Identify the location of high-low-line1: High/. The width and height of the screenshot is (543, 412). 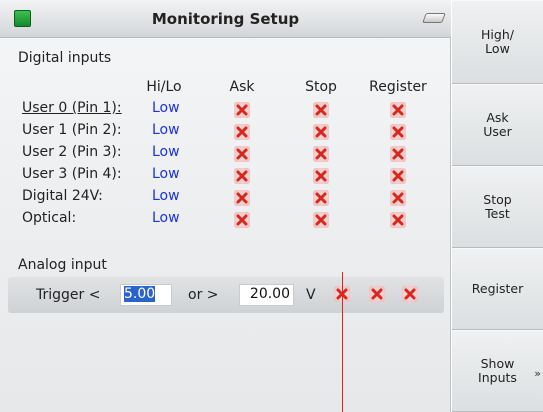
(497, 34).